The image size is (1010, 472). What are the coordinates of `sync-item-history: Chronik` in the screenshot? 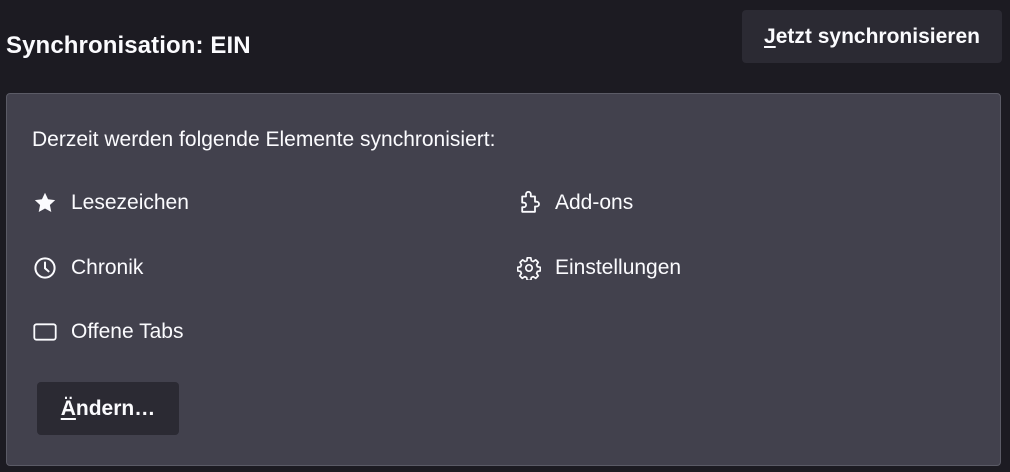 It's located at (88, 268).